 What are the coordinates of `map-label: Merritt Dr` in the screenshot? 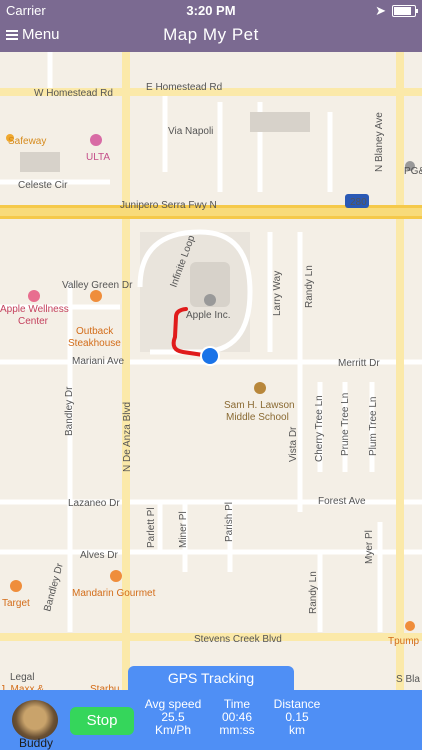 It's located at (359, 363).